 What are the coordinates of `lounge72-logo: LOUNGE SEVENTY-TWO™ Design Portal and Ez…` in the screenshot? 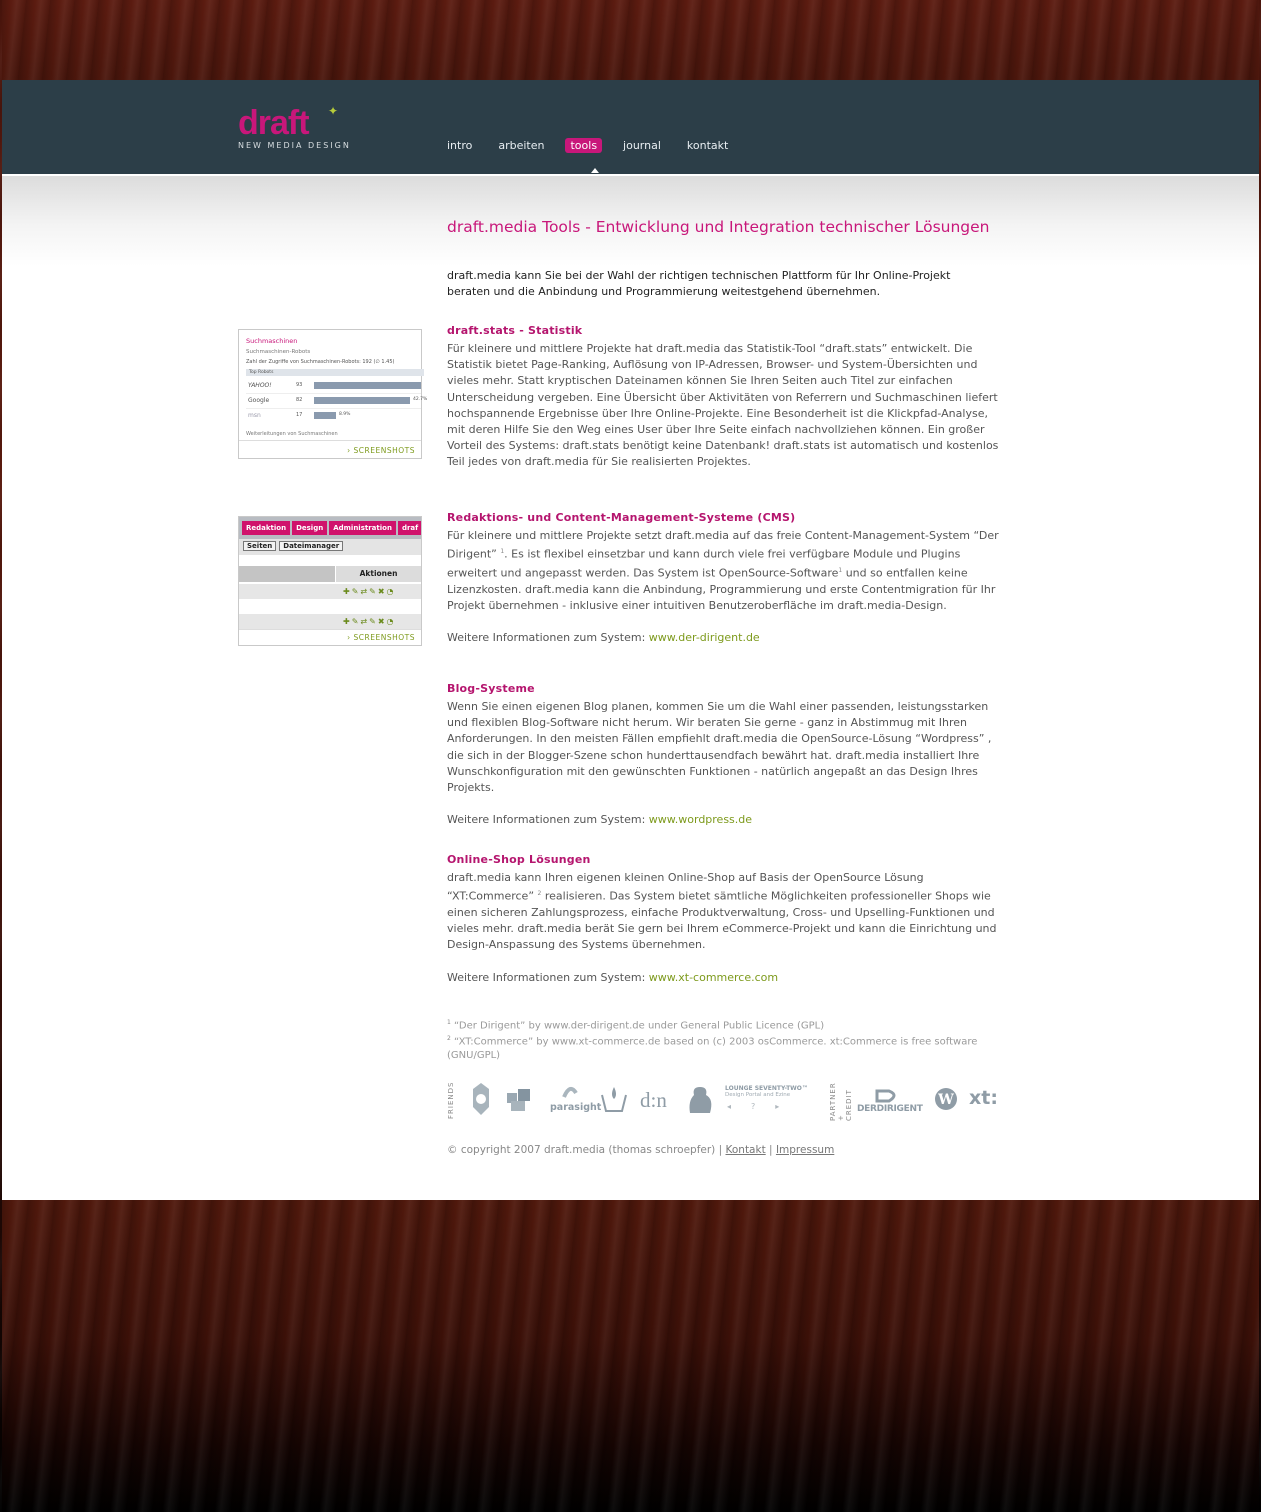 It's located at (770, 1098).